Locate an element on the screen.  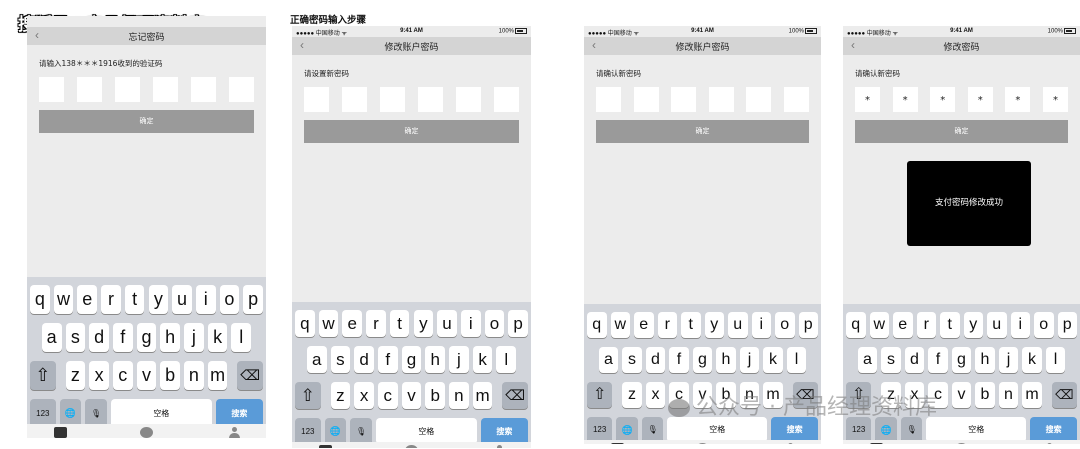
key: o is located at coordinates (494, 323).